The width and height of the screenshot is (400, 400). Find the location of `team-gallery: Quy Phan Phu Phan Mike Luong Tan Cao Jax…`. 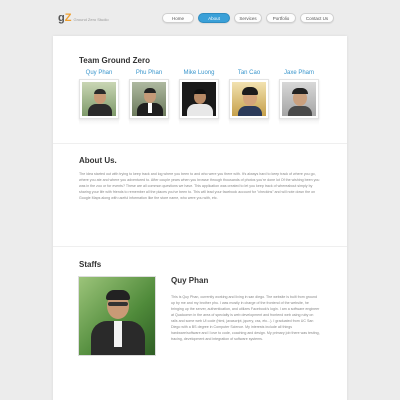

team-gallery: Quy Phan Phu Phan Mike Luong Tan Cao Jax… is located at coordinates (199, 97).